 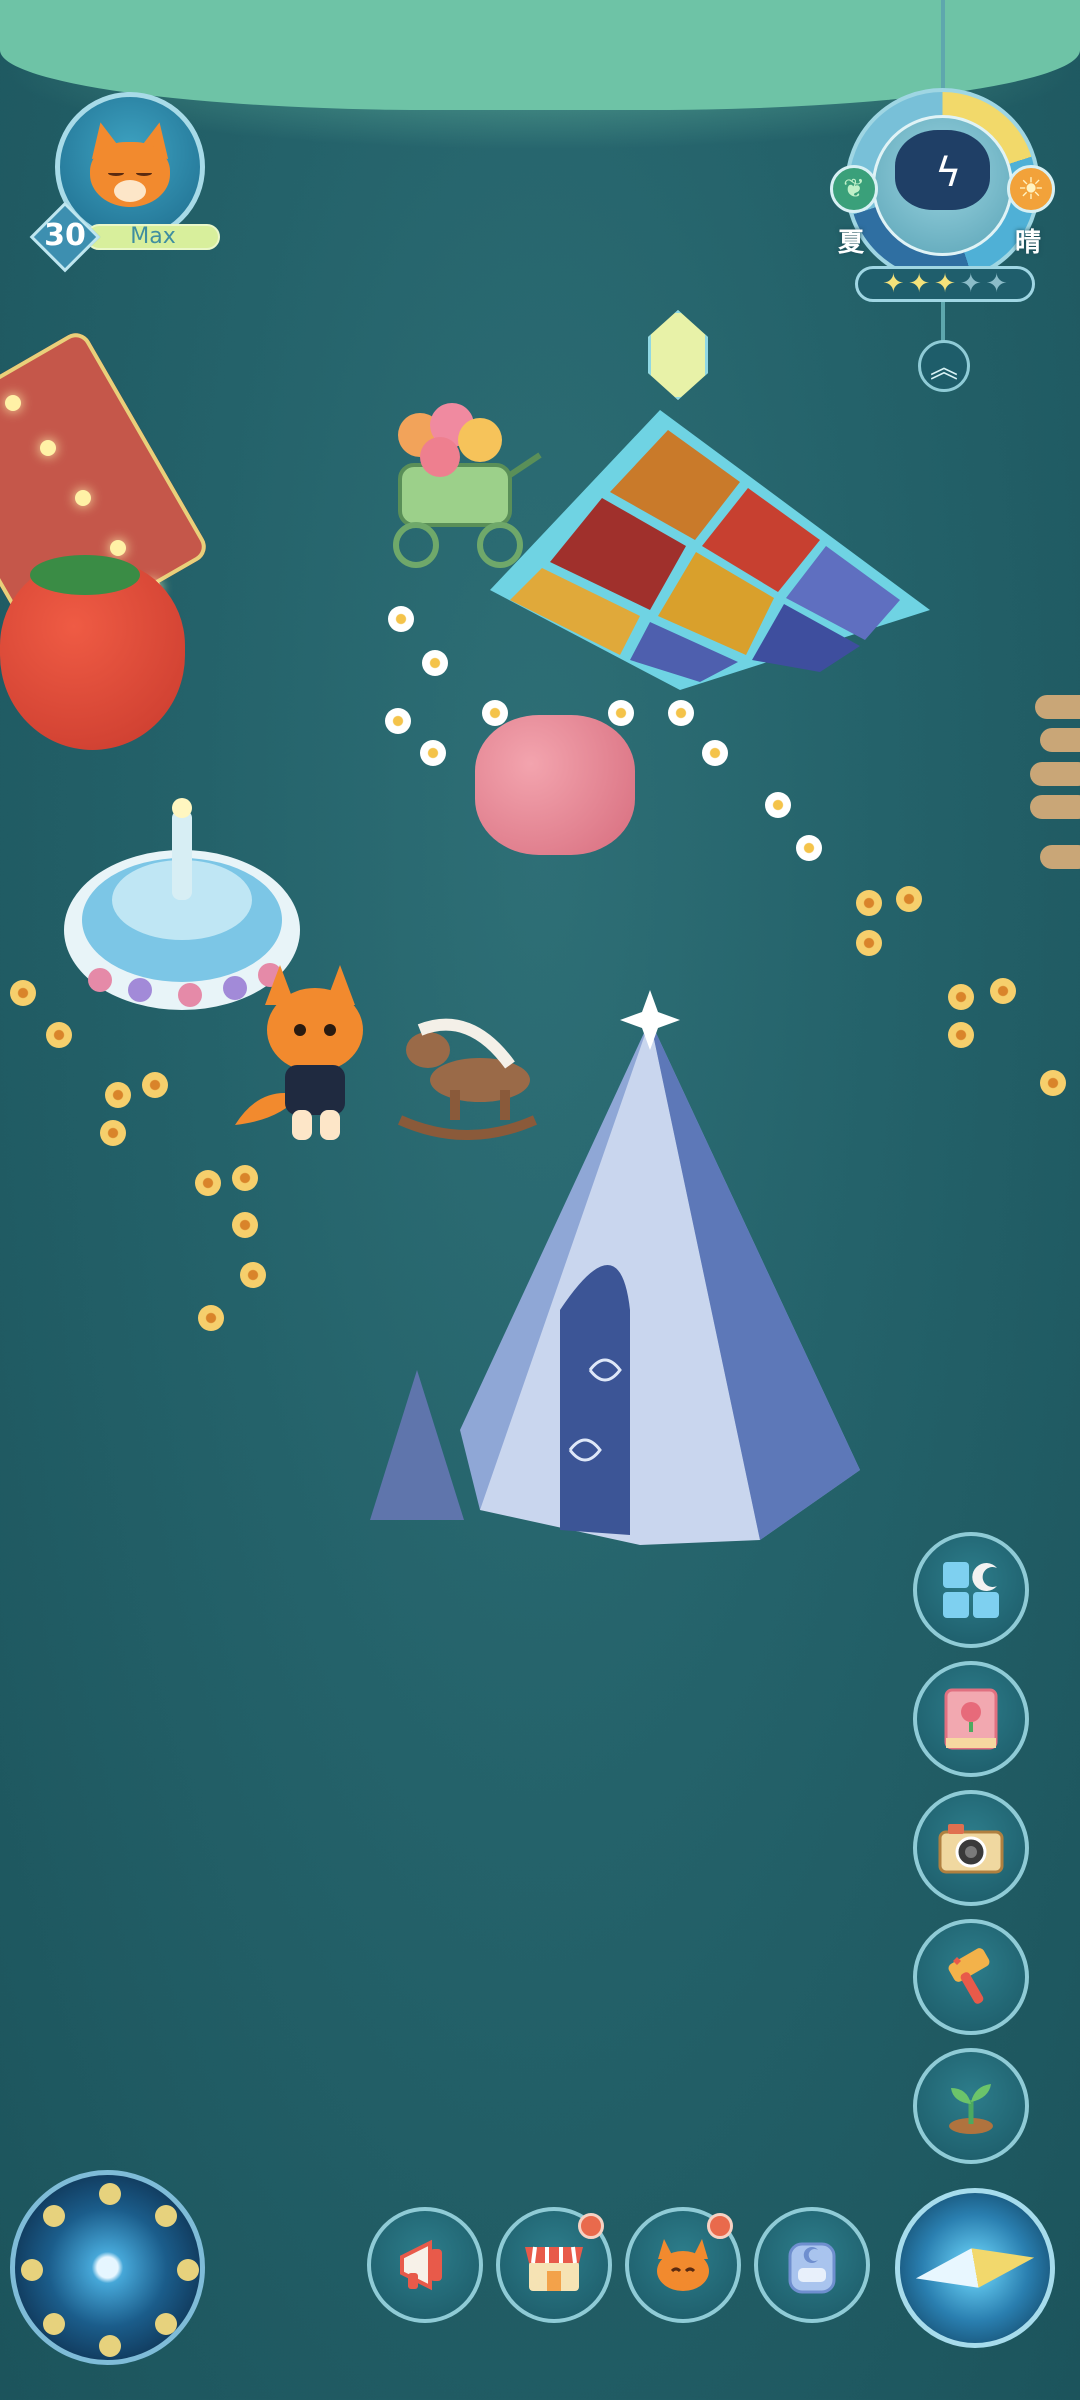 I want to click on crystal-pyramid-house, so click(x=670, y=1270).